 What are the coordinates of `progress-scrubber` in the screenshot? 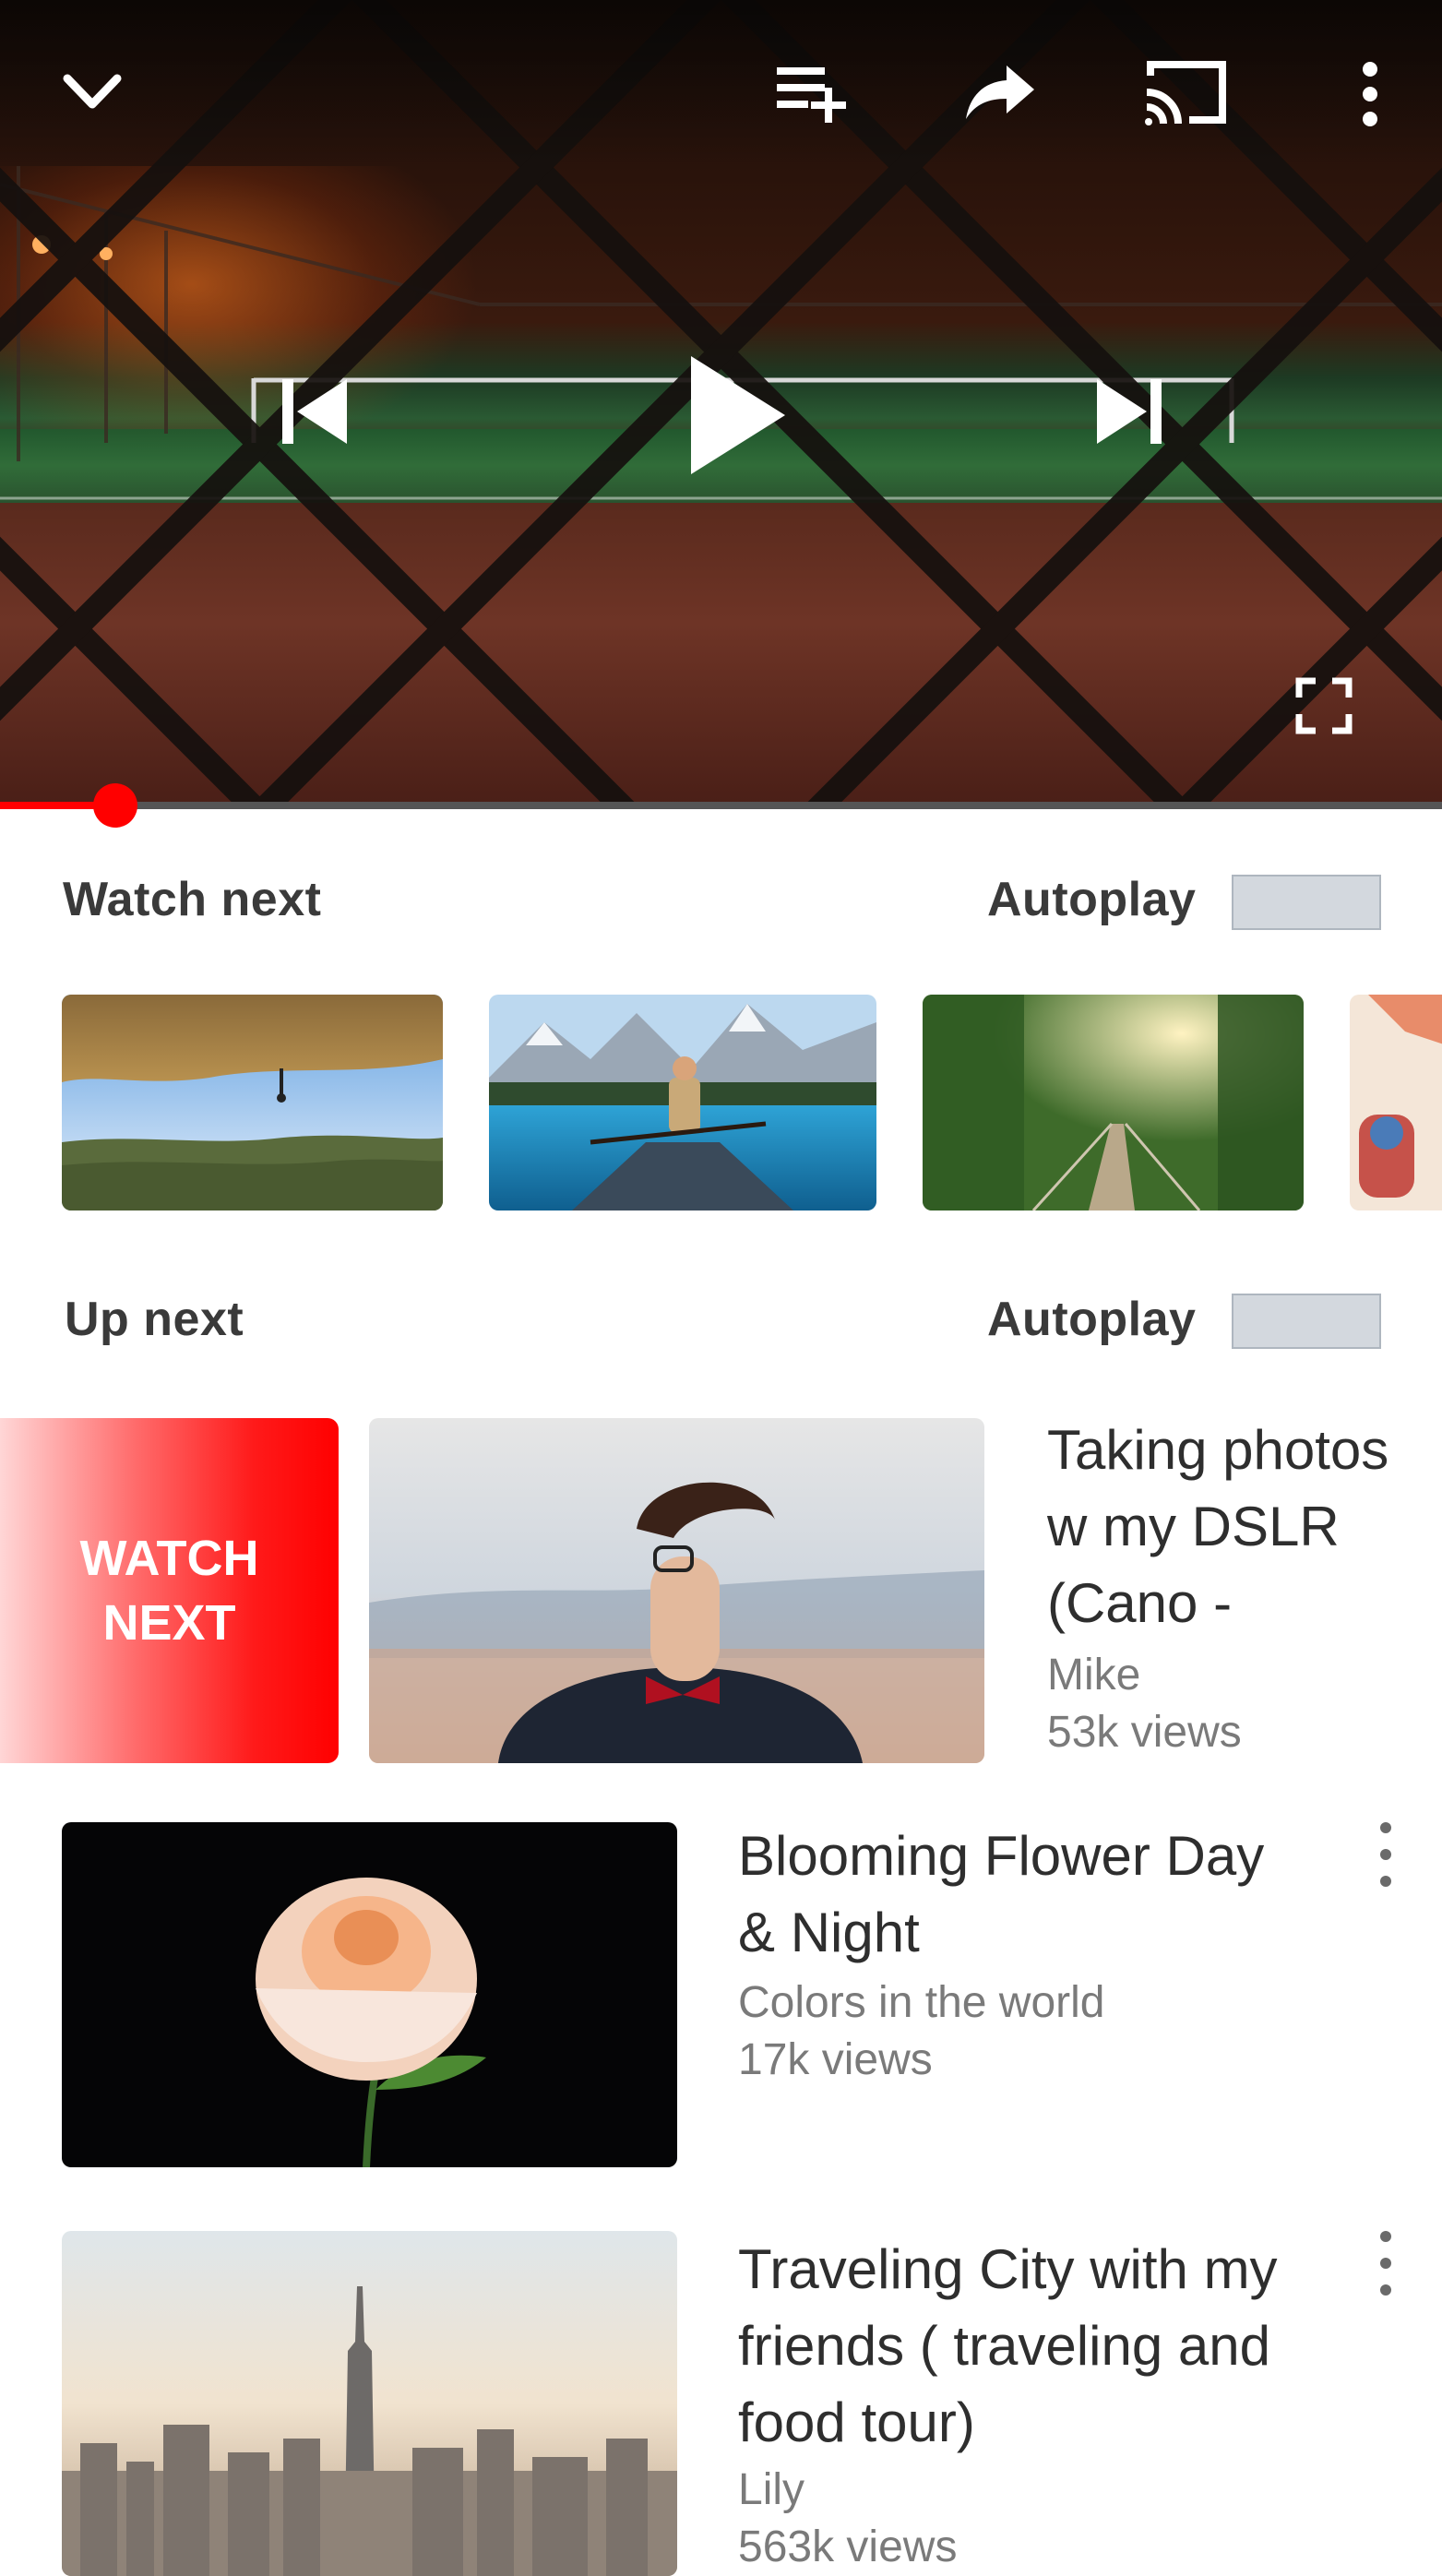 It's located at (115, 805).